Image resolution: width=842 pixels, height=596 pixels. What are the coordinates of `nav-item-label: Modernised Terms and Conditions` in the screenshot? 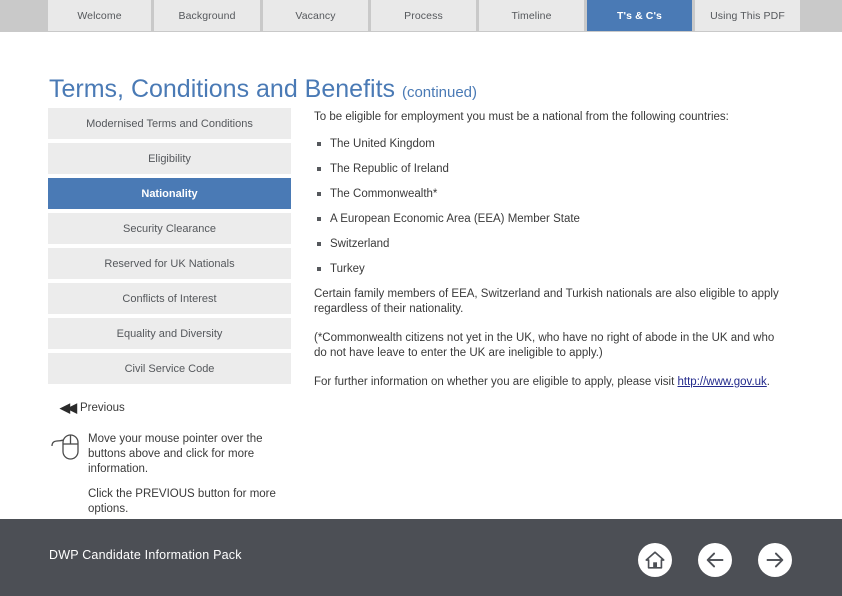 It's located at (169, 123).